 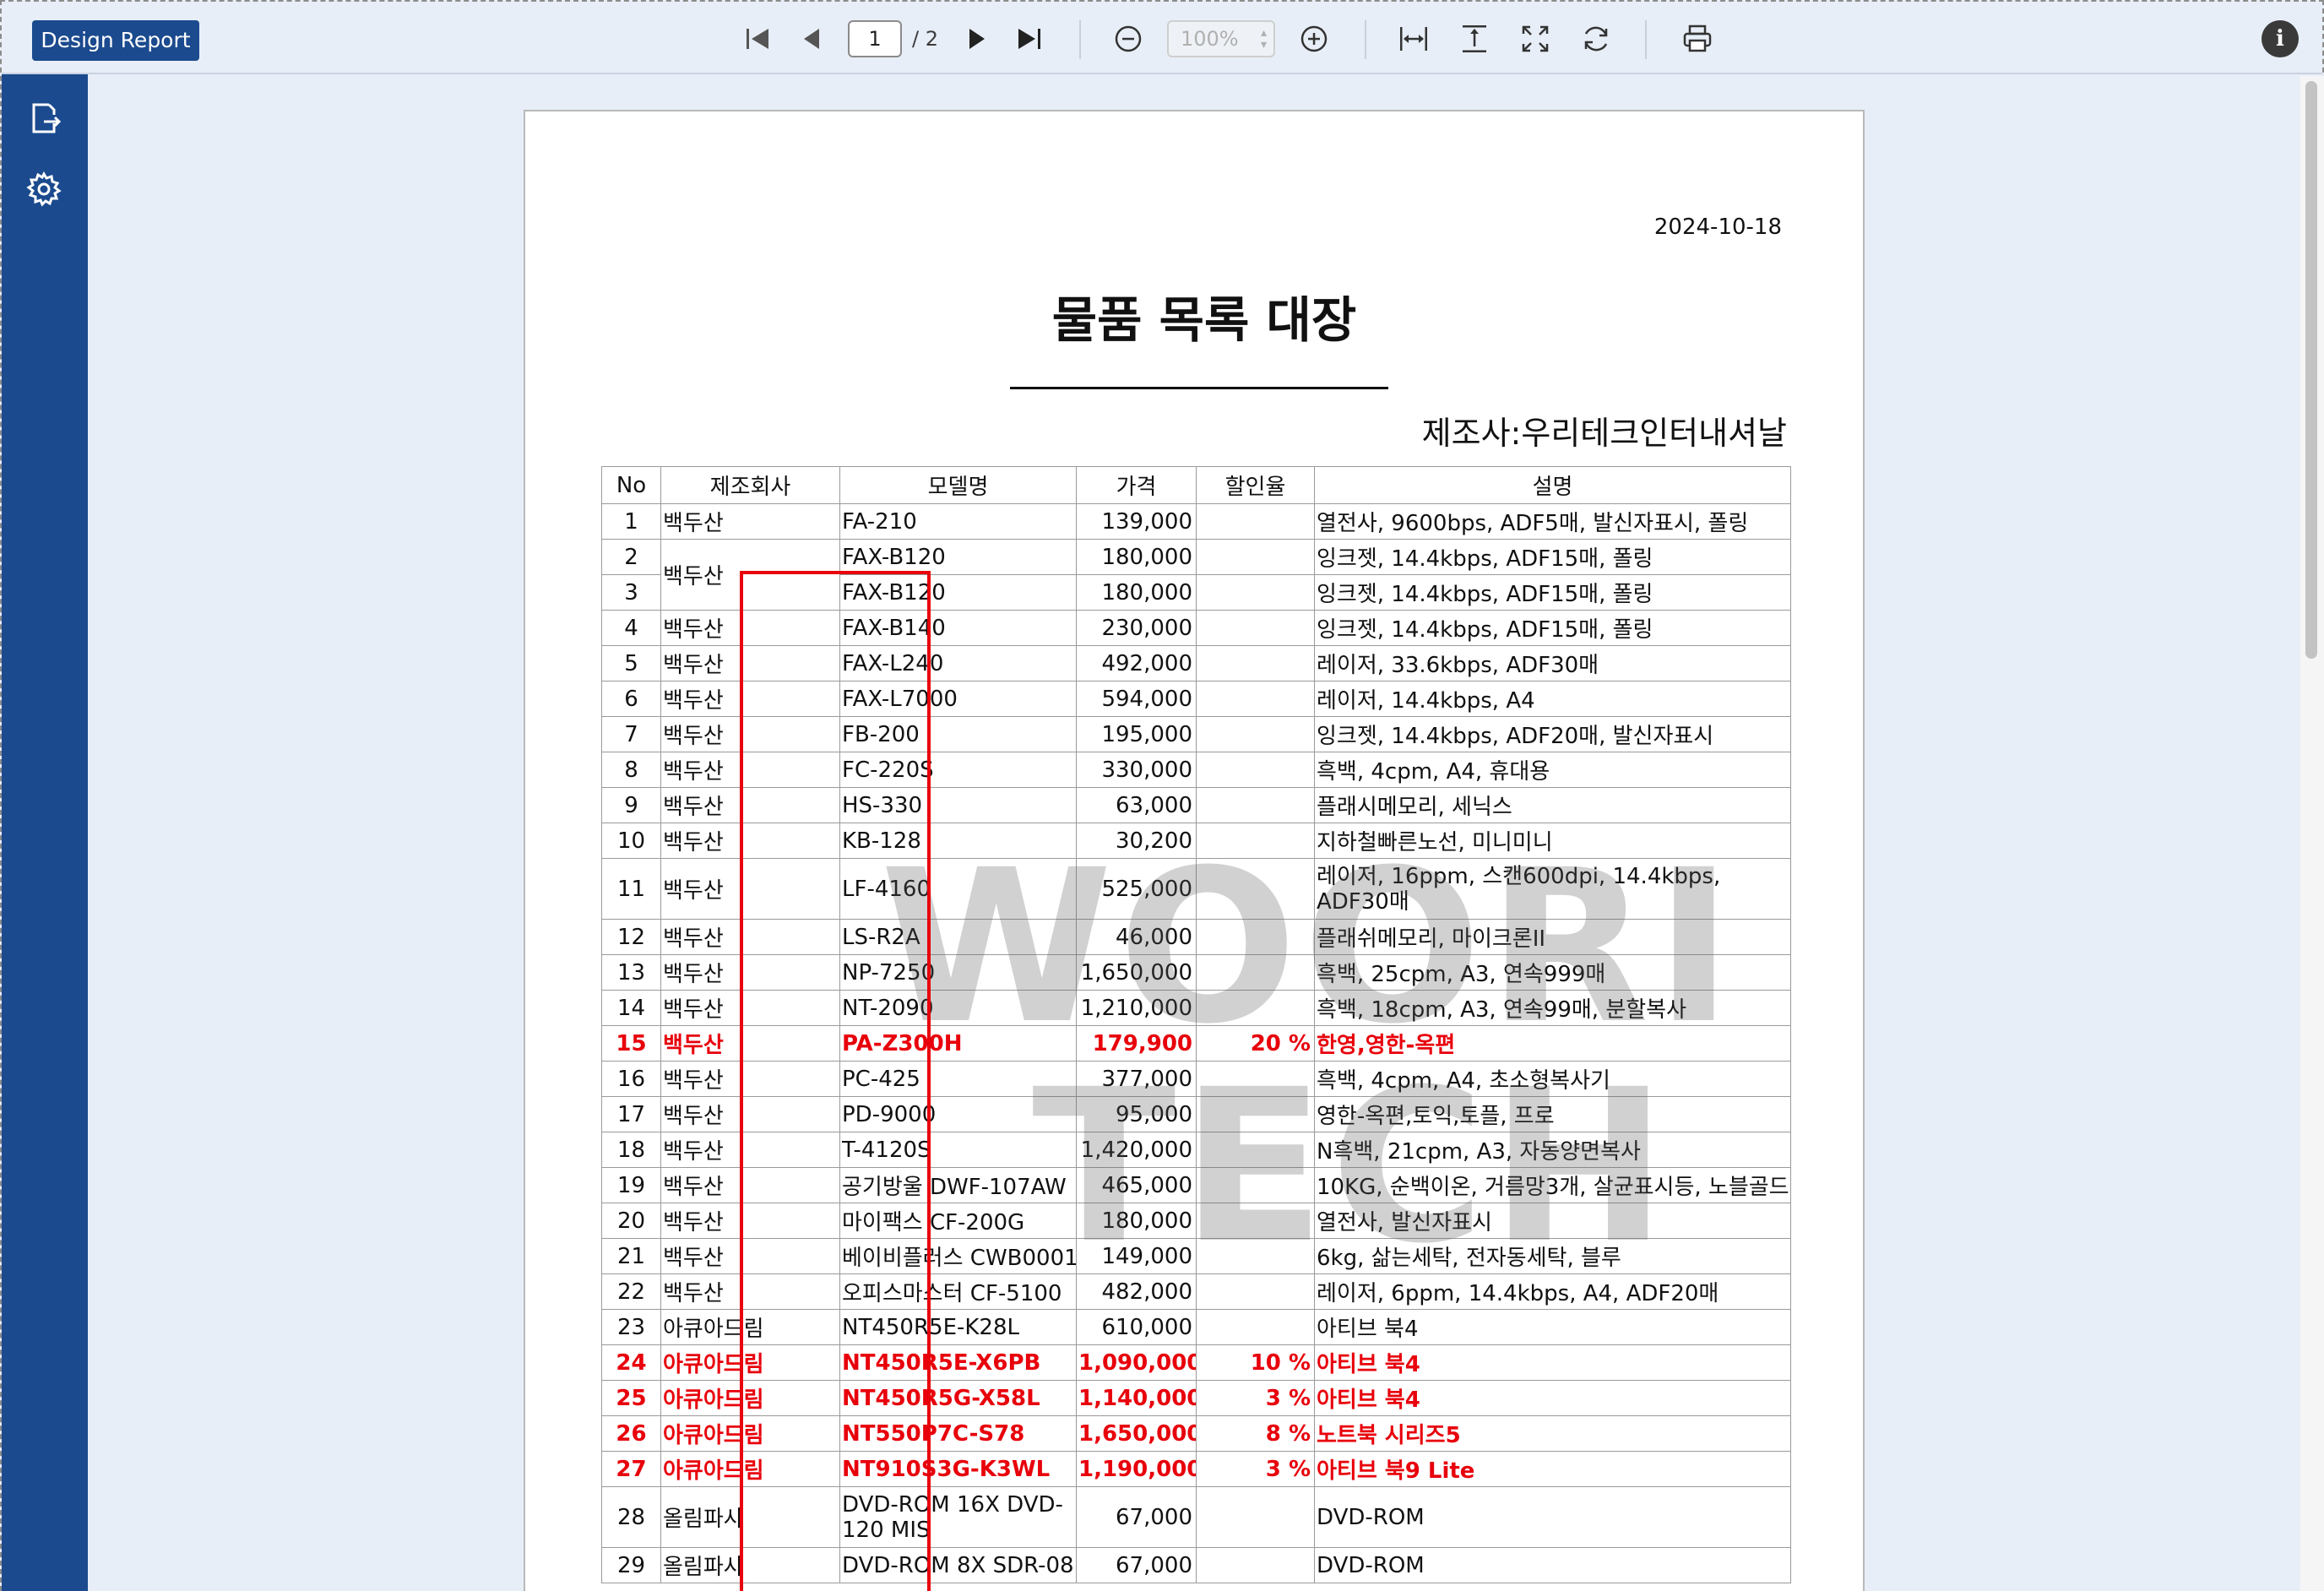 I want to click on fit-height-icon, so click(x=1474, y=39).